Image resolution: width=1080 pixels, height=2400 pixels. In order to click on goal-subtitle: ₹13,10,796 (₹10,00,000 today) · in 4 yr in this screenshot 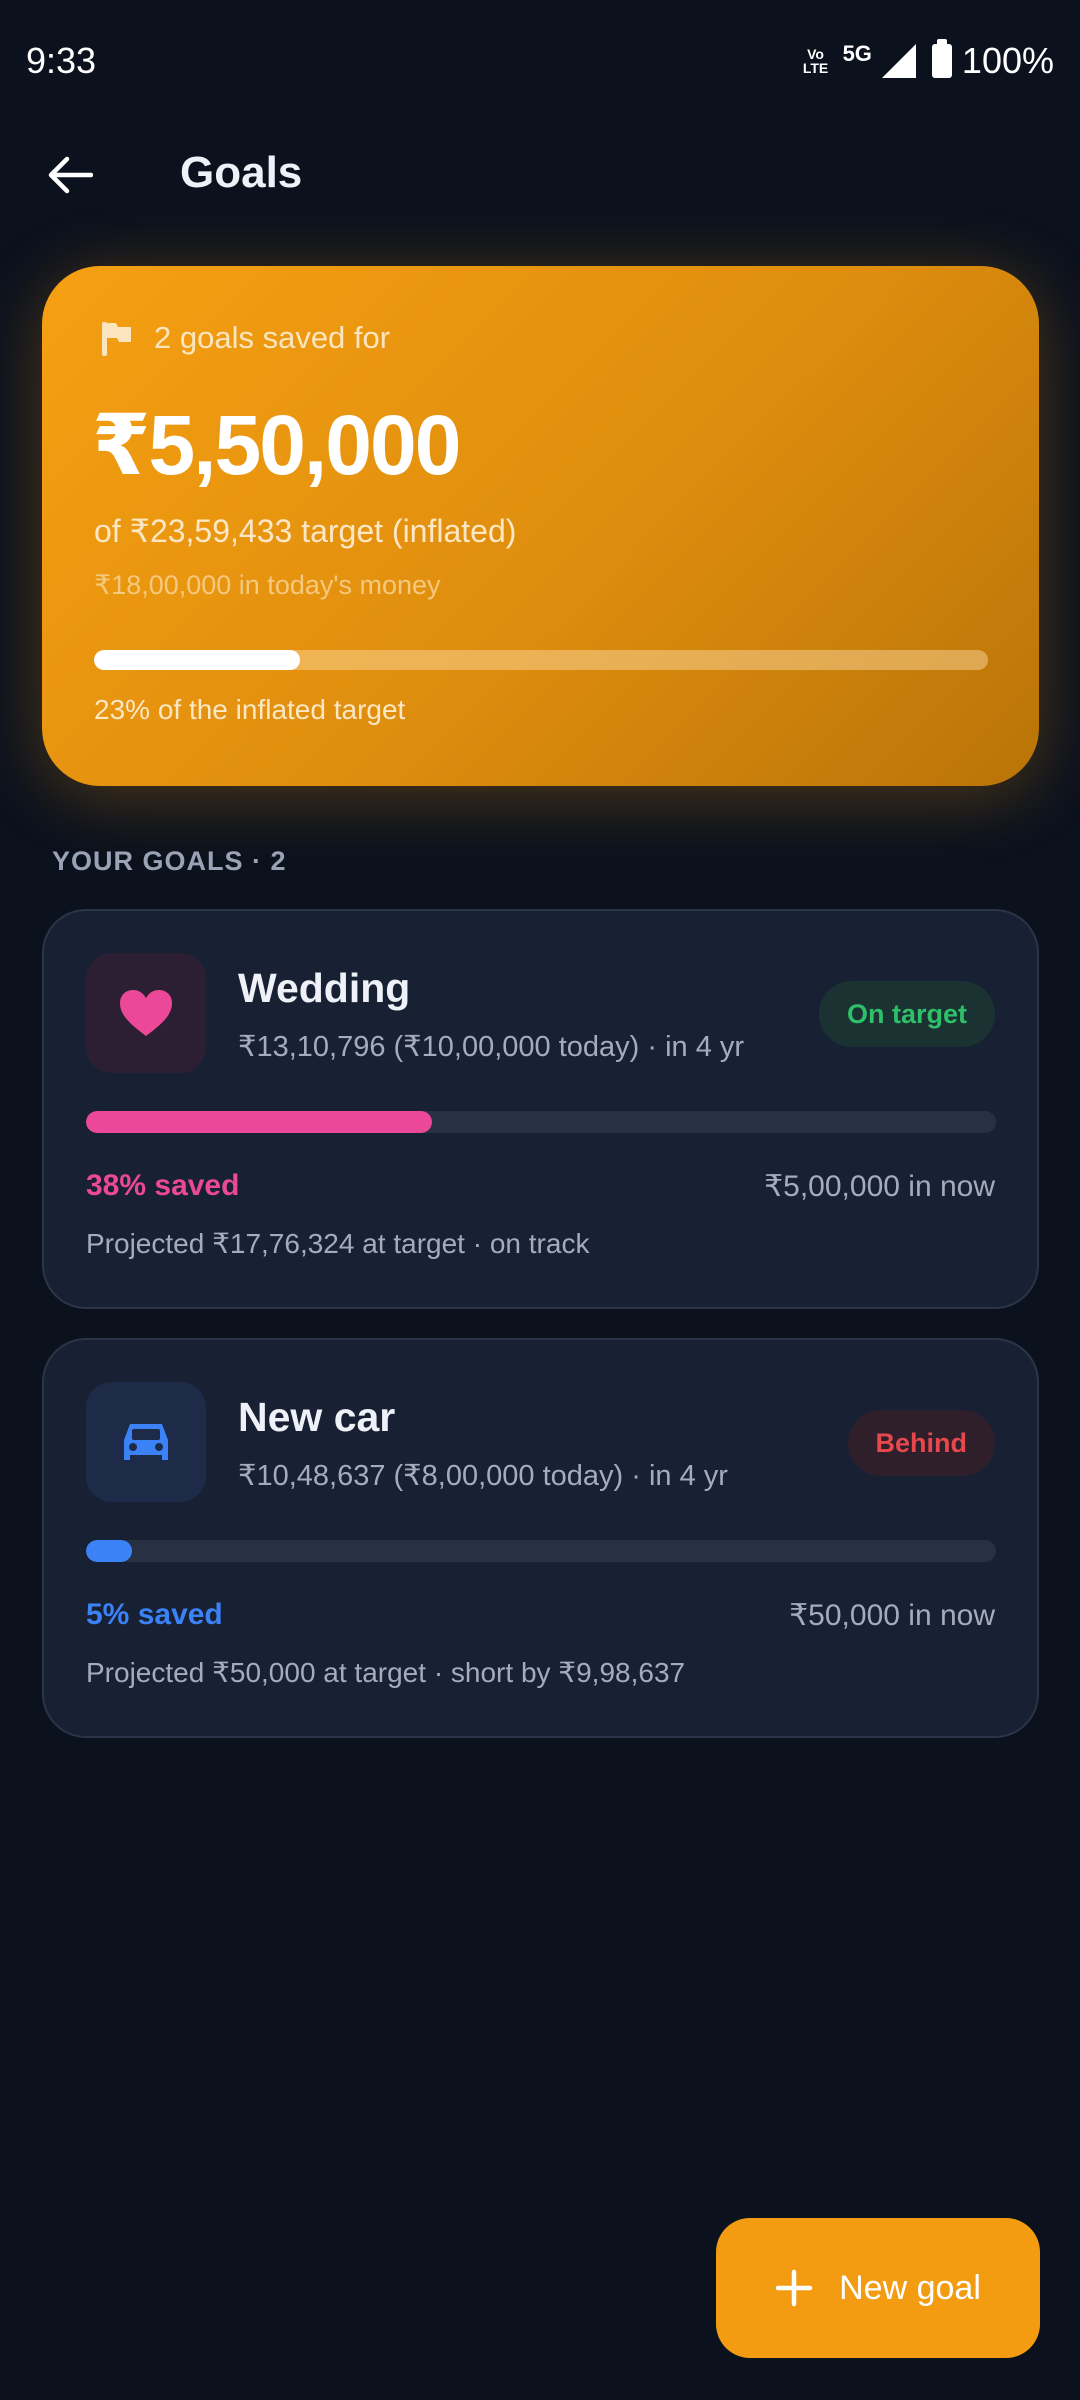, I will do `click(491, 1047)`.